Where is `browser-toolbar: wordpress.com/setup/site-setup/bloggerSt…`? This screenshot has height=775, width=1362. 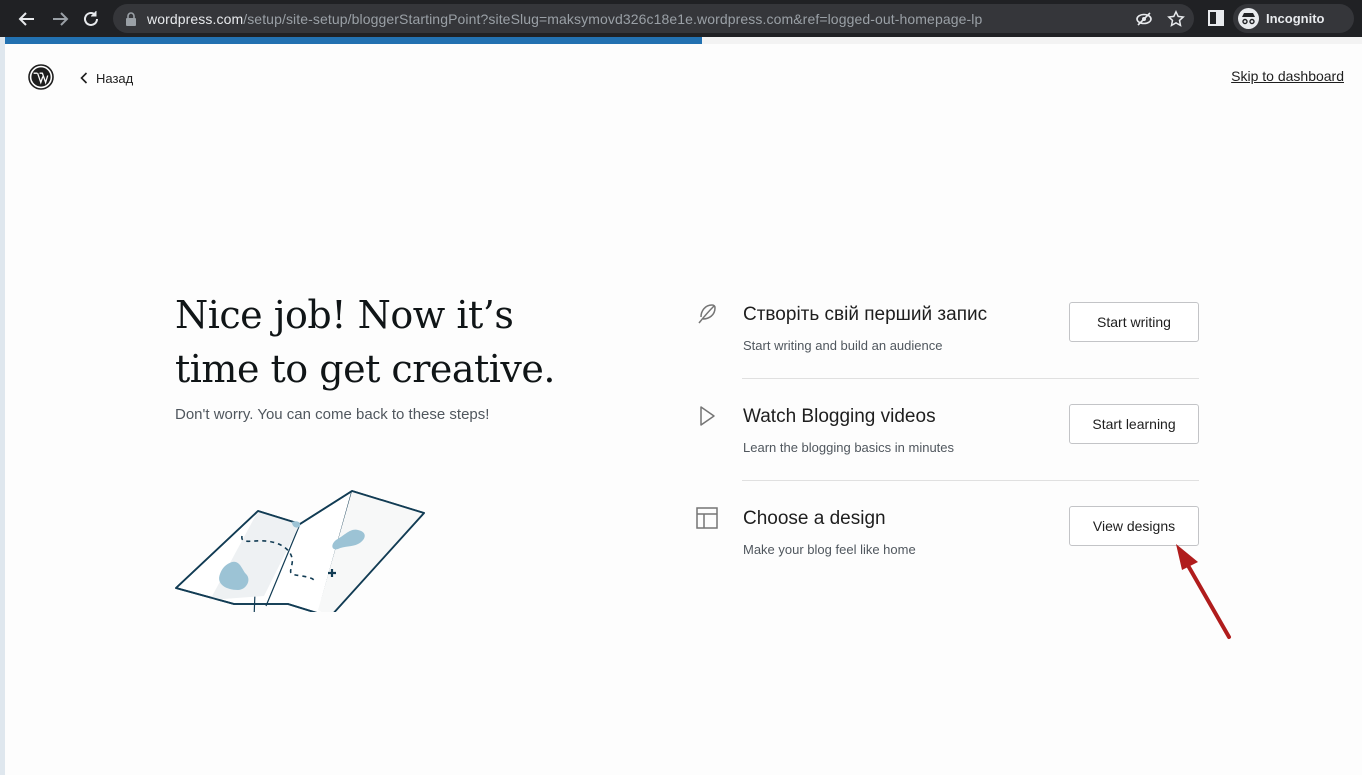
browser-toolbar: wordpress.com/setup/site-setup/bloggerSt… is located at coordinates (681, 18).